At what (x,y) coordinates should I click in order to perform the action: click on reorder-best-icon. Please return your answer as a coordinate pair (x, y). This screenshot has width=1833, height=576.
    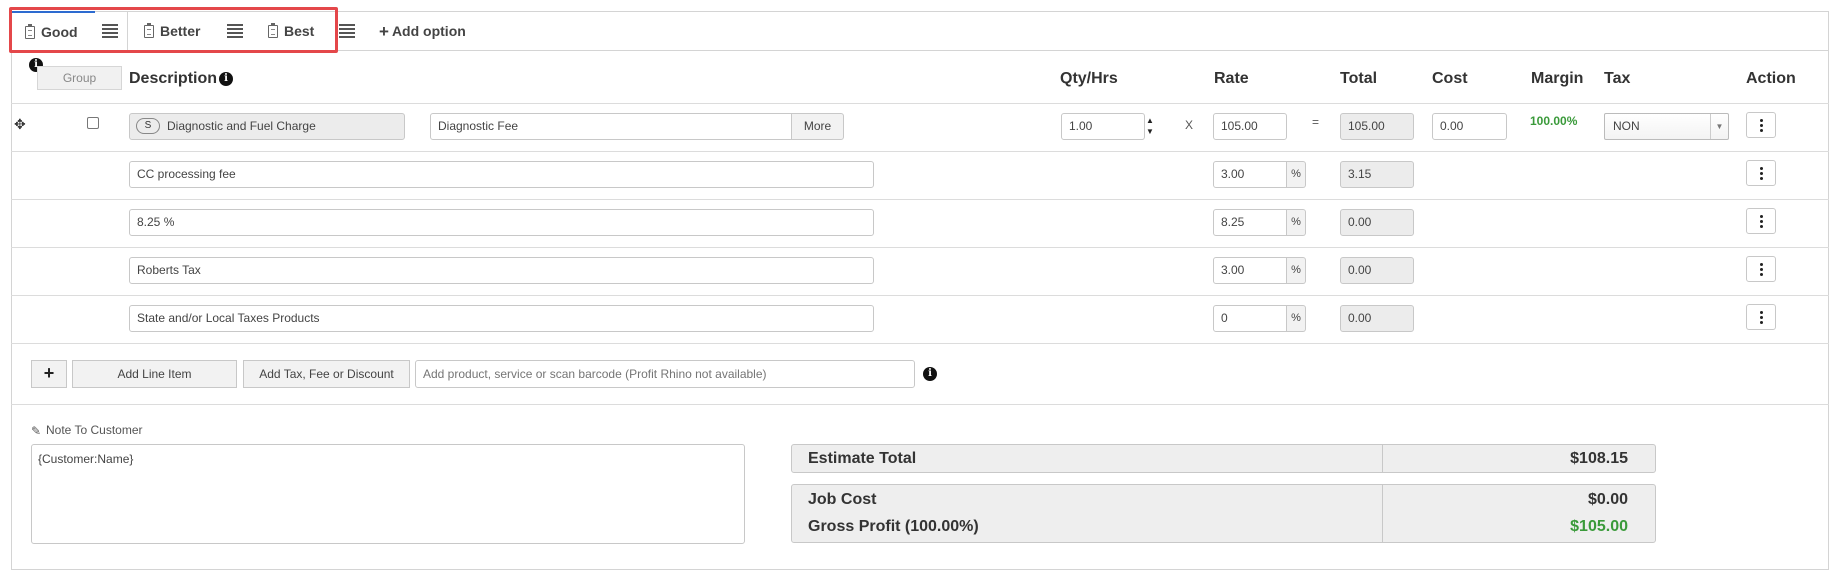
    Looking at the image, I should click on (347, 31).